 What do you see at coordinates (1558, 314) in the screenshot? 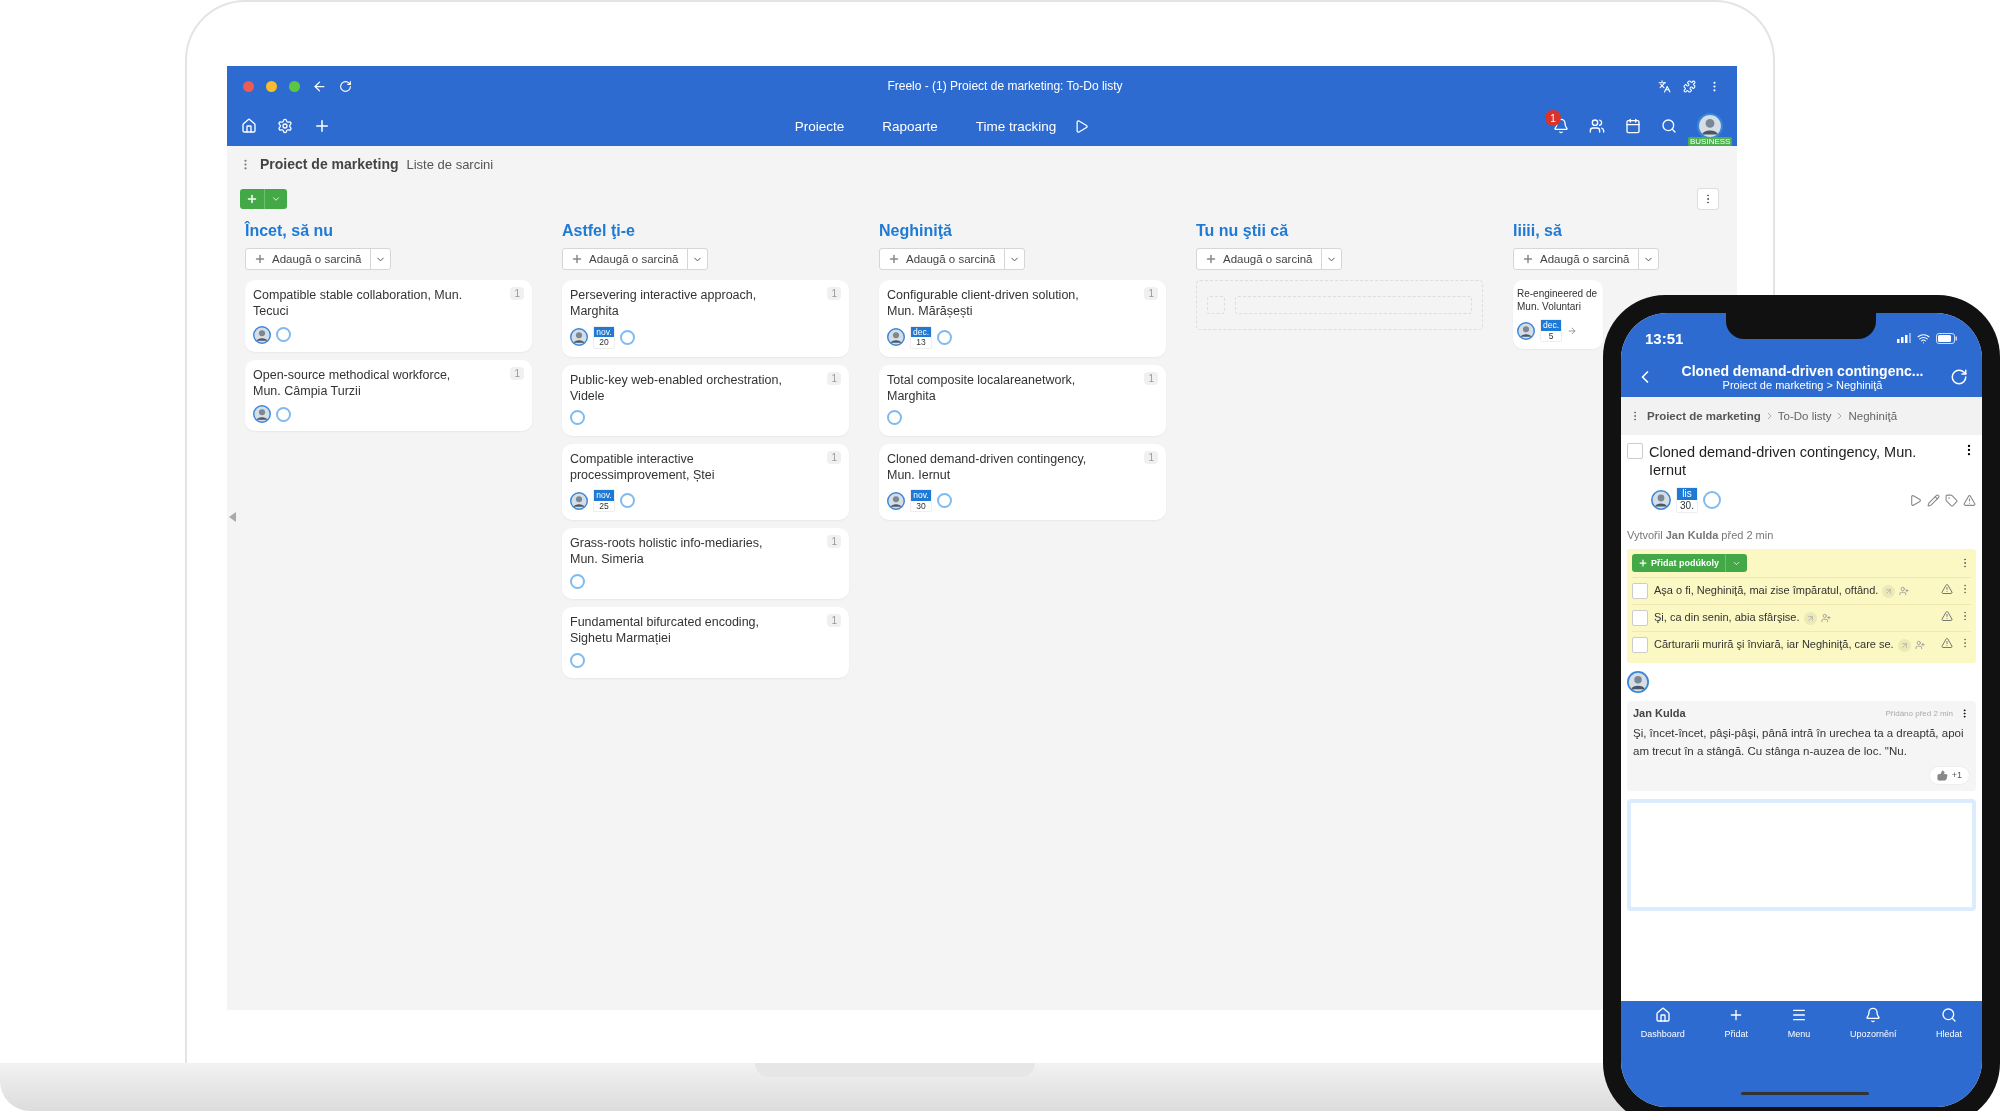
I see `task-card: Re-engineered de Mun. Voluntari dec. 5` at bounding box center [1558, 314].